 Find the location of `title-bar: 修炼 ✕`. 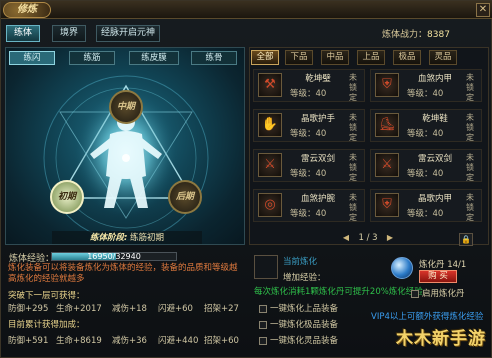

title-bar: 修炼 ✕ is located at coordinates (246, 10).